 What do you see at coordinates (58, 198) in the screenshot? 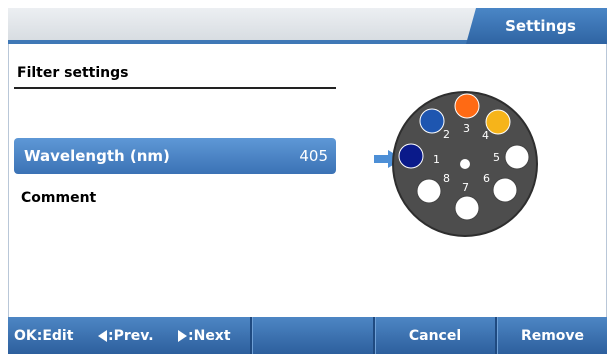
I see `list-item-comment: Comment` at bounding box center [58, 198].